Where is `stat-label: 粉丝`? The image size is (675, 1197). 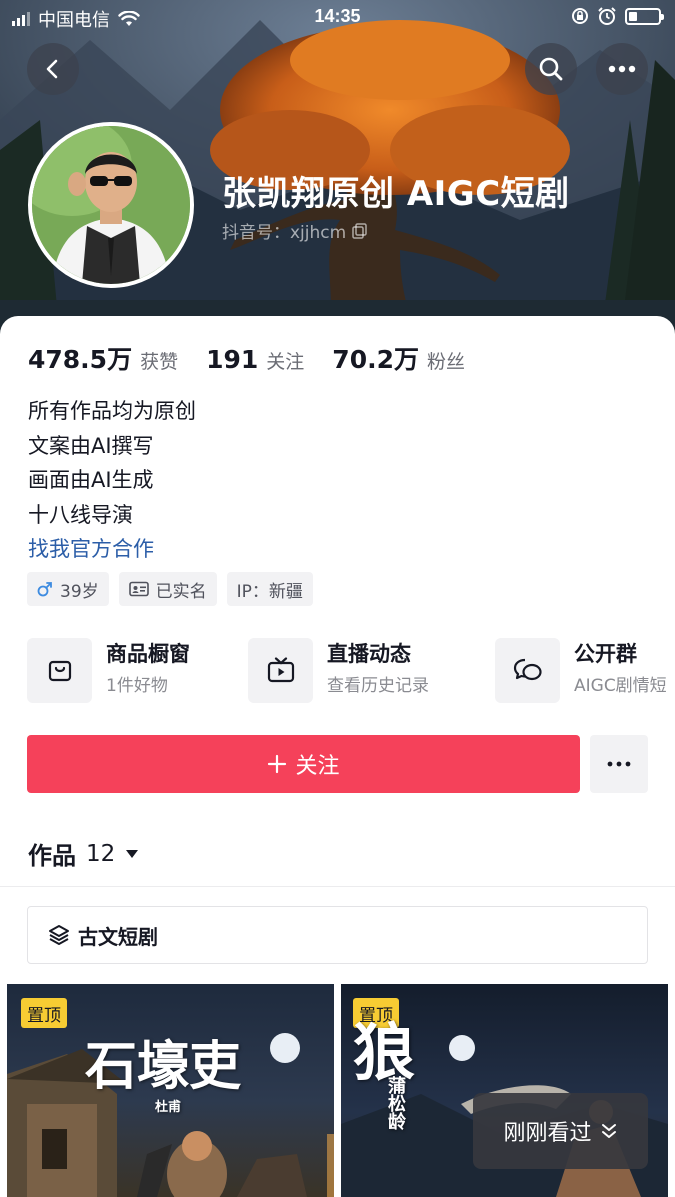 stat-label: 粉丝 is located at coordinates (445, 362).